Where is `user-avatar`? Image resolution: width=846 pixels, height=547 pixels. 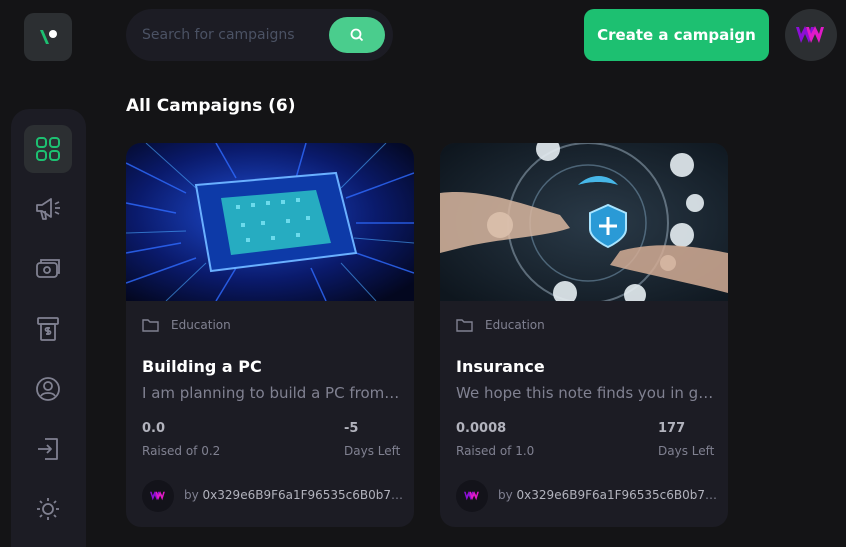
user-avatar is located at coordinates (811, 35).